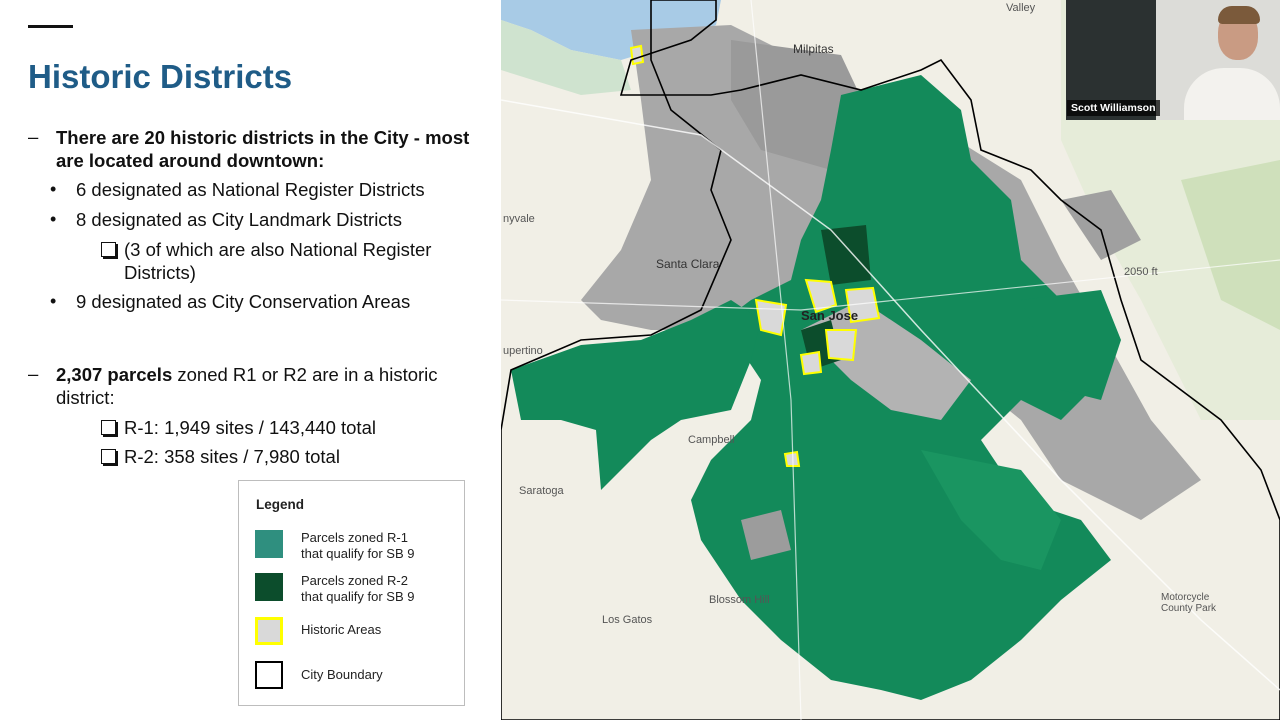  What do you see at coordinates (269, 631) in the screenshot?
I see `legend-swatch-historic` at bounding box center [269, 631].